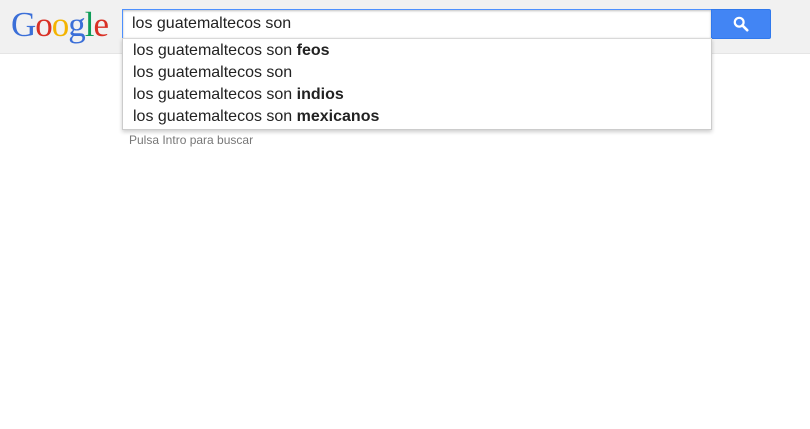  I want to click on list-padding, so click(417, 128).